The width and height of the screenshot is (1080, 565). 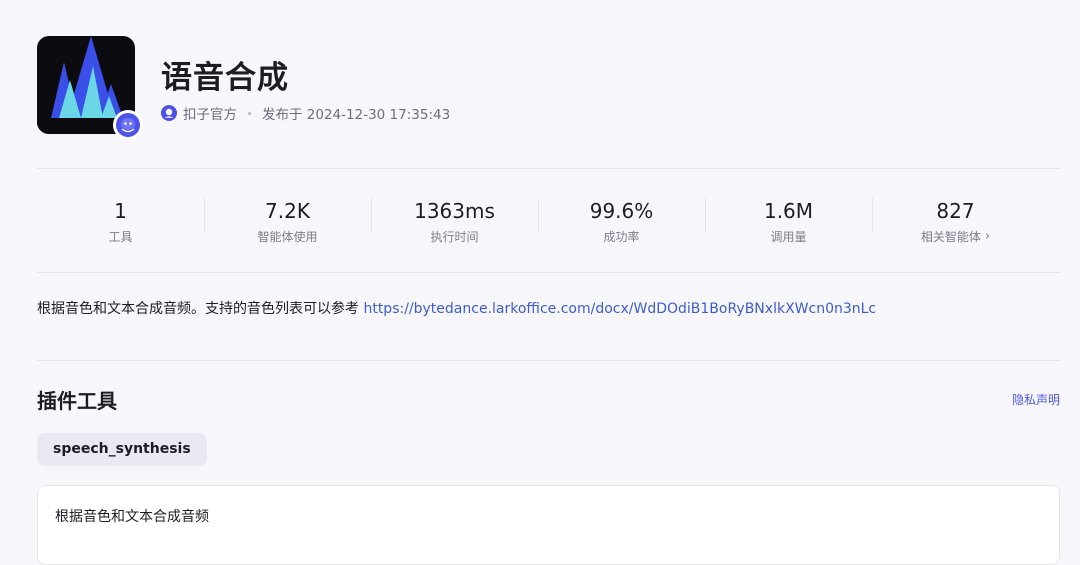 I want to click on stat-label: 成功率, so click(x=621, y=237).